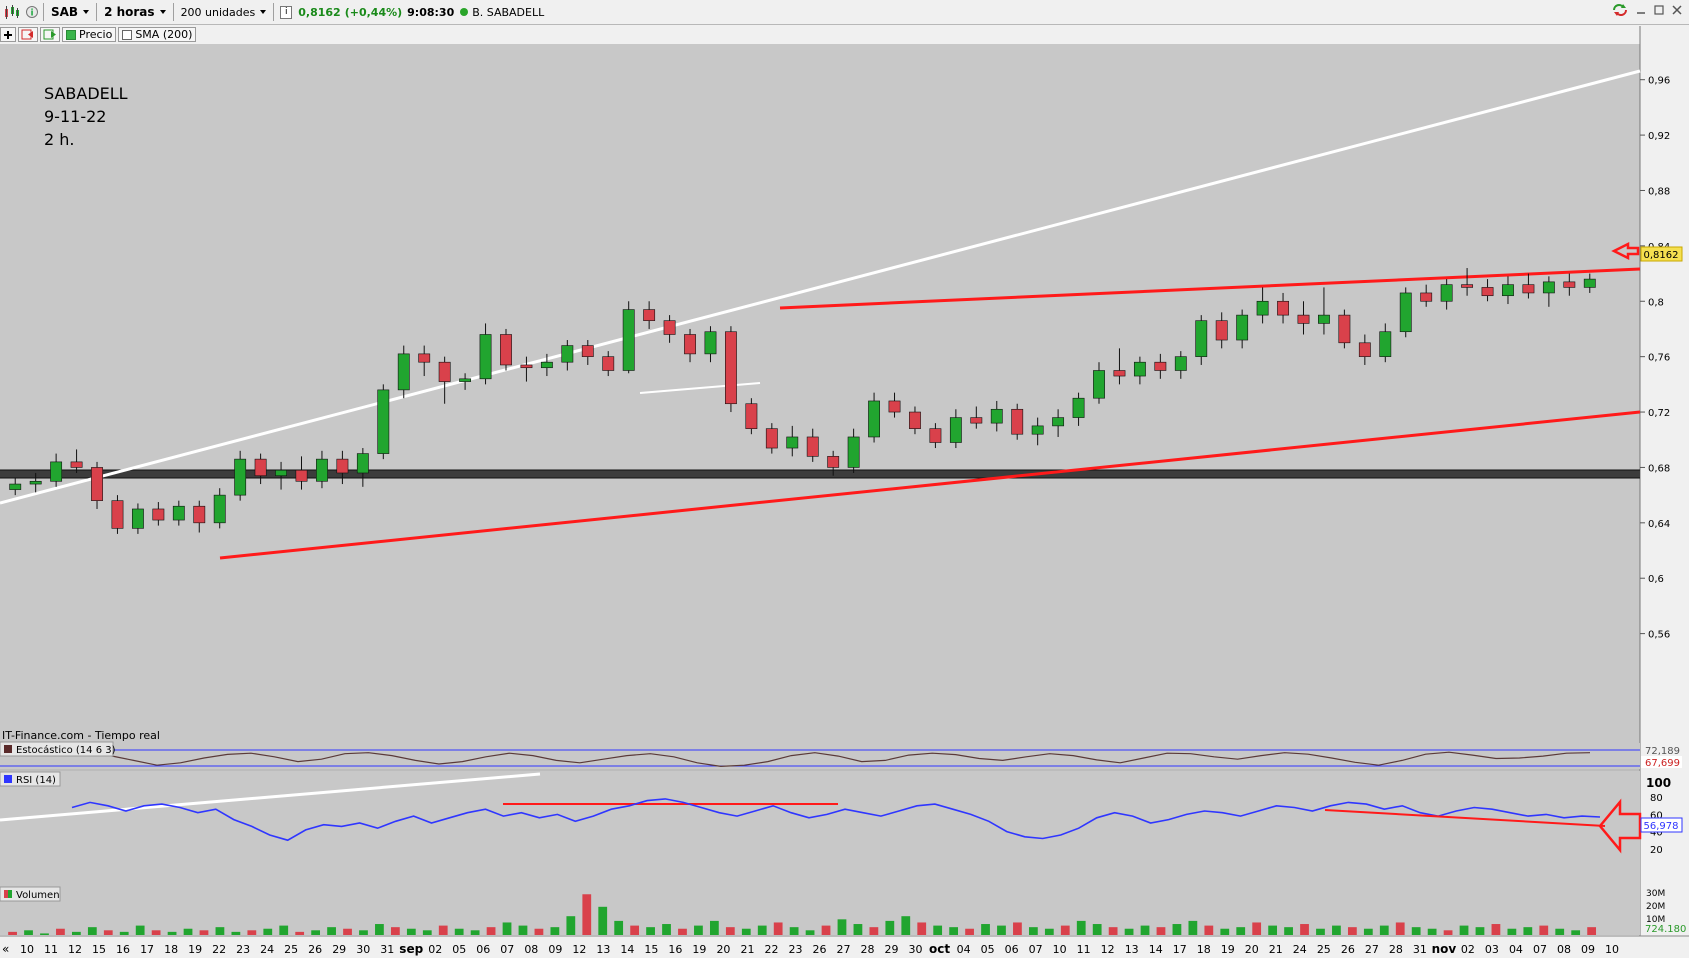  Describe the element at coordinates (147, 949) in the screenshot. I see `time-tick-label: 17` at that location.